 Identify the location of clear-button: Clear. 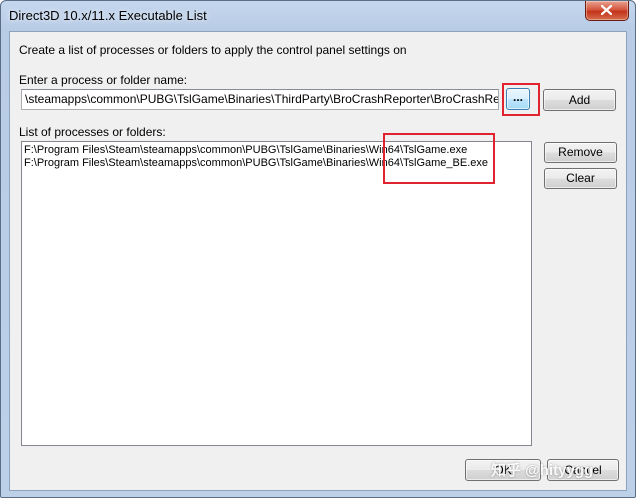
(580, 178).